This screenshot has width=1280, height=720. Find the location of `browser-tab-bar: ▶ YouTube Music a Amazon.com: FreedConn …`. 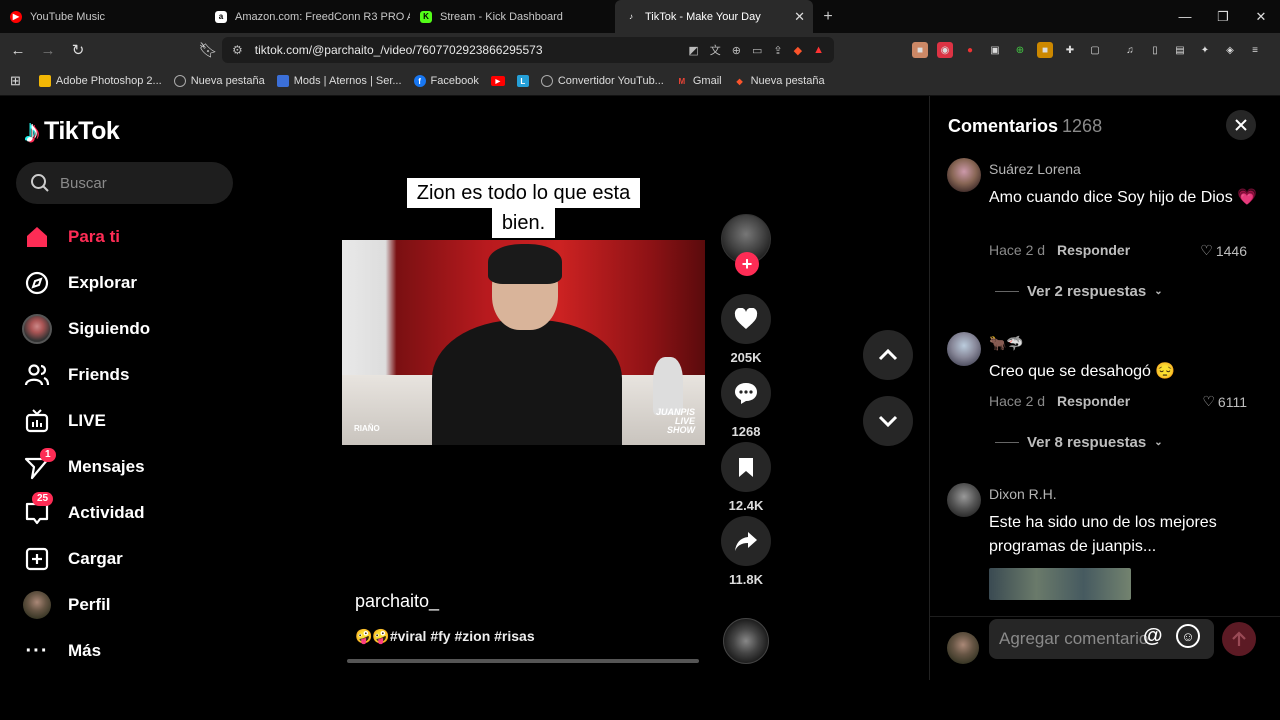

browser-tab-bar: ▶ YouTube Music a Amazon.com: FreedConn … is located at coordinates (640, 16).